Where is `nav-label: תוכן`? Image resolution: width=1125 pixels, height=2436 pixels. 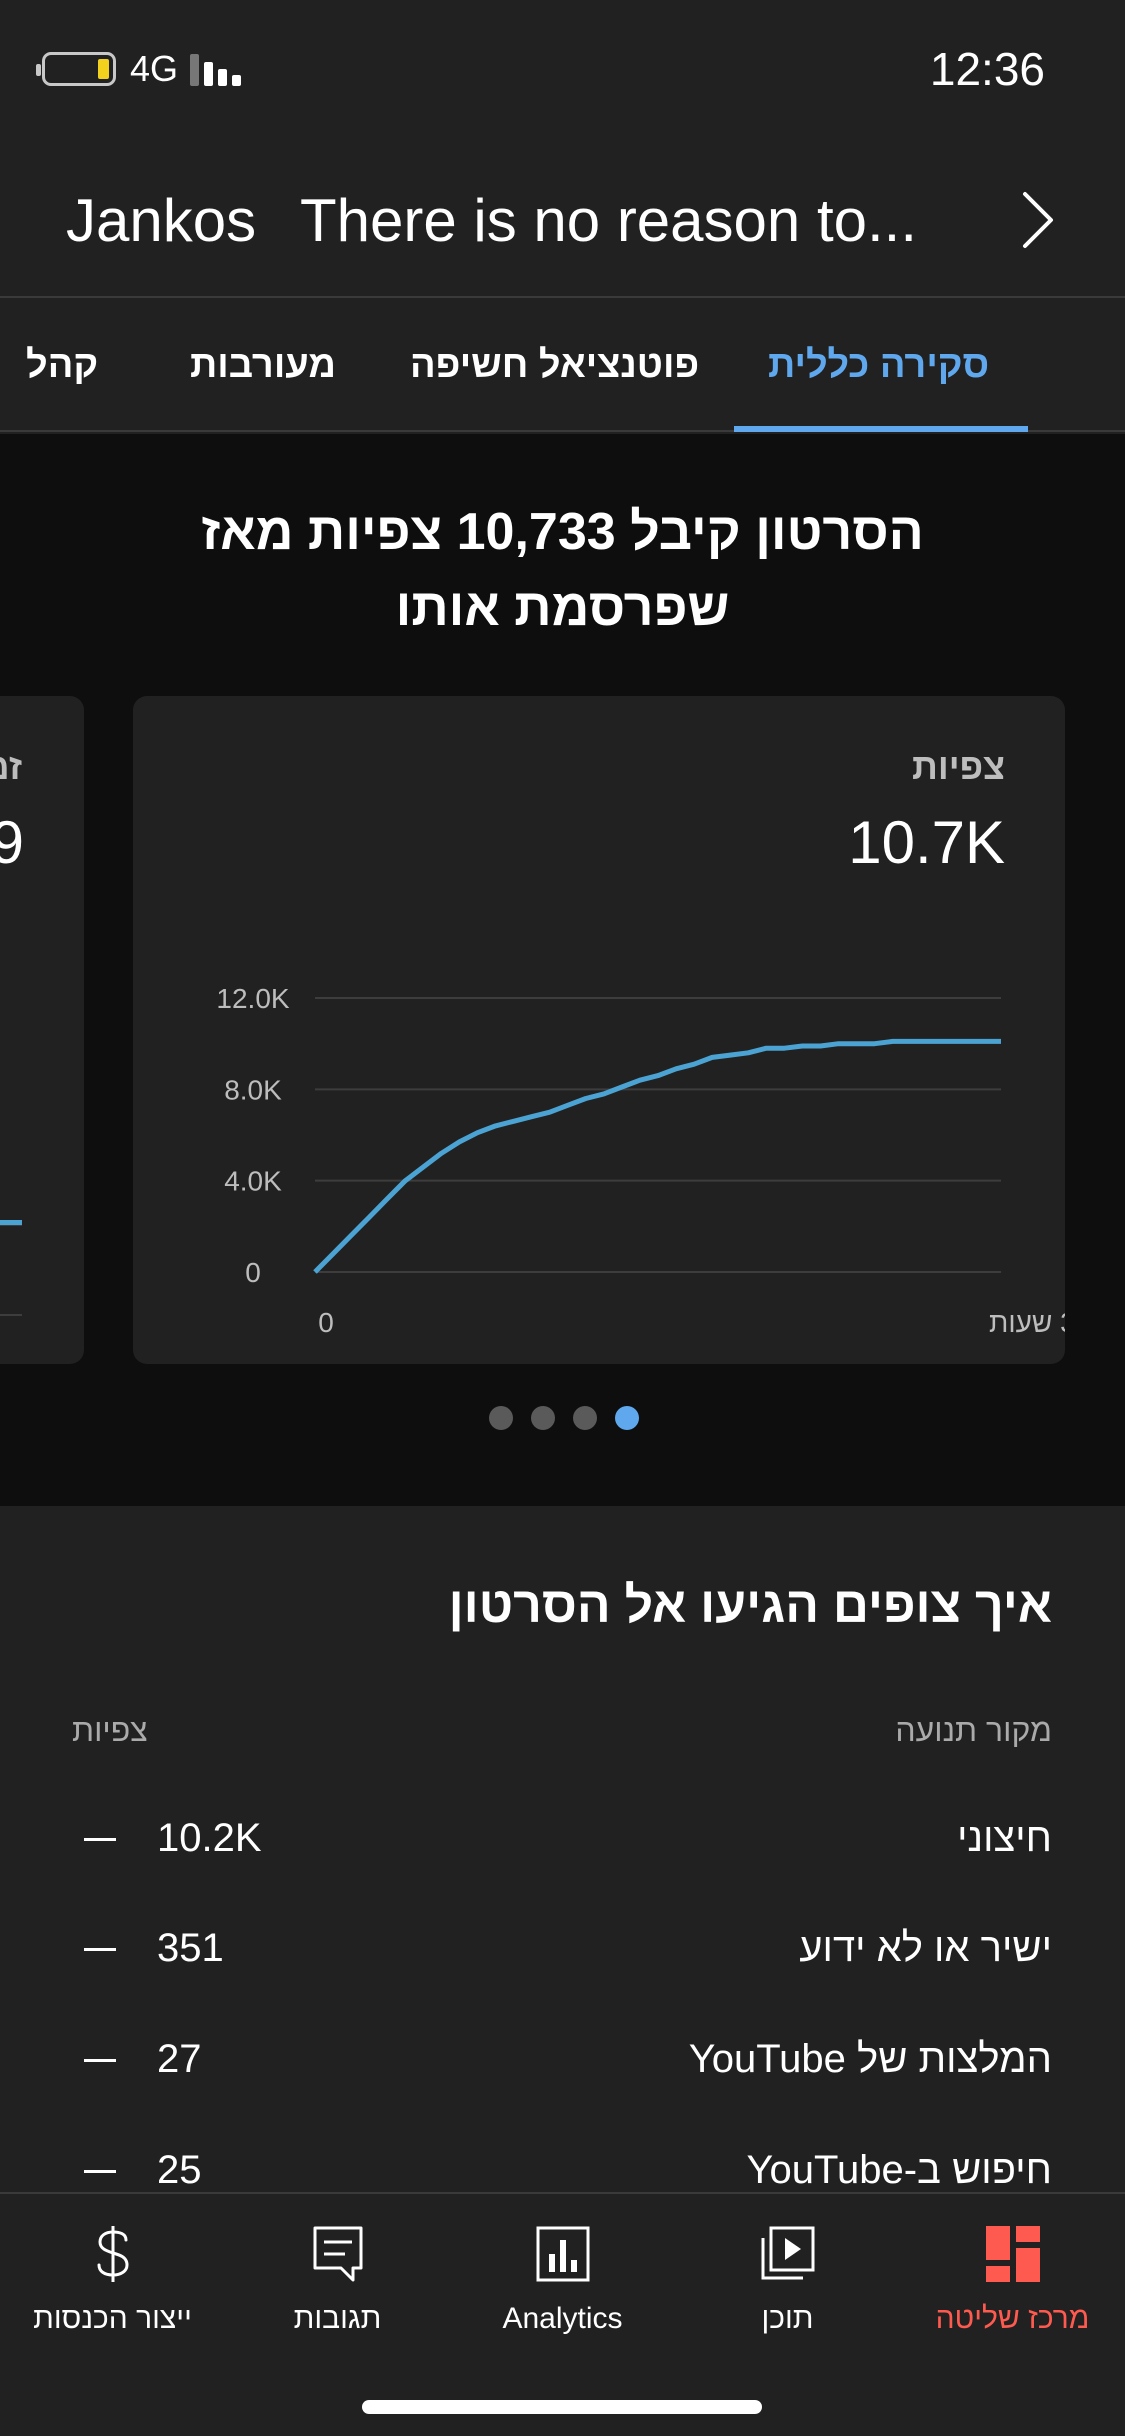 nav-label: תוכן is located at coordinates (787, 2318).